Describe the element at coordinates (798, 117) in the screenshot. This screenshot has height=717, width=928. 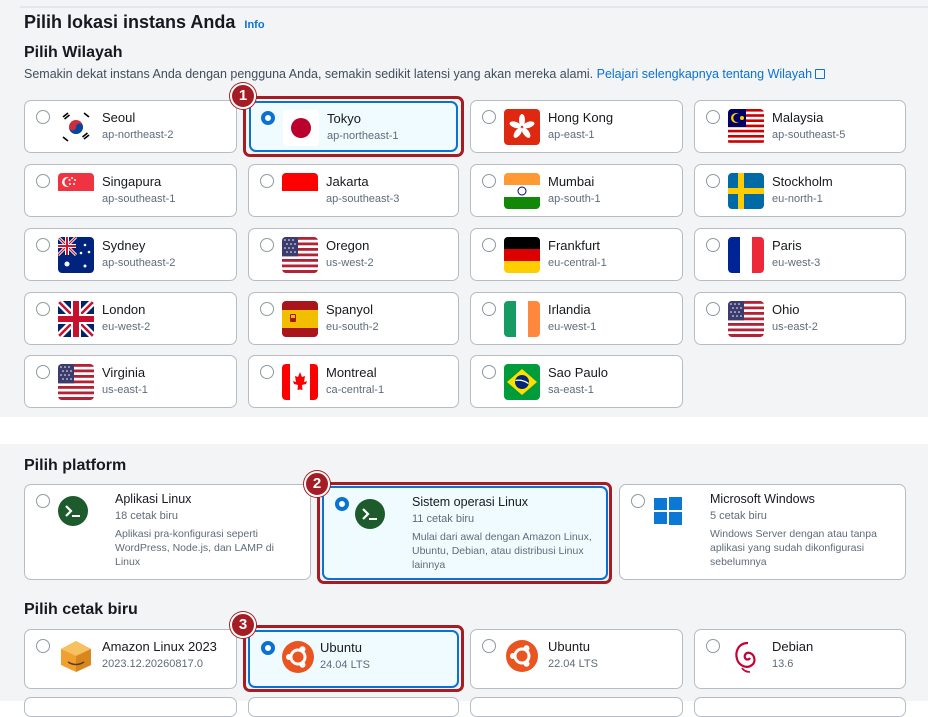
I see `region-name: Malaysia` at that location.